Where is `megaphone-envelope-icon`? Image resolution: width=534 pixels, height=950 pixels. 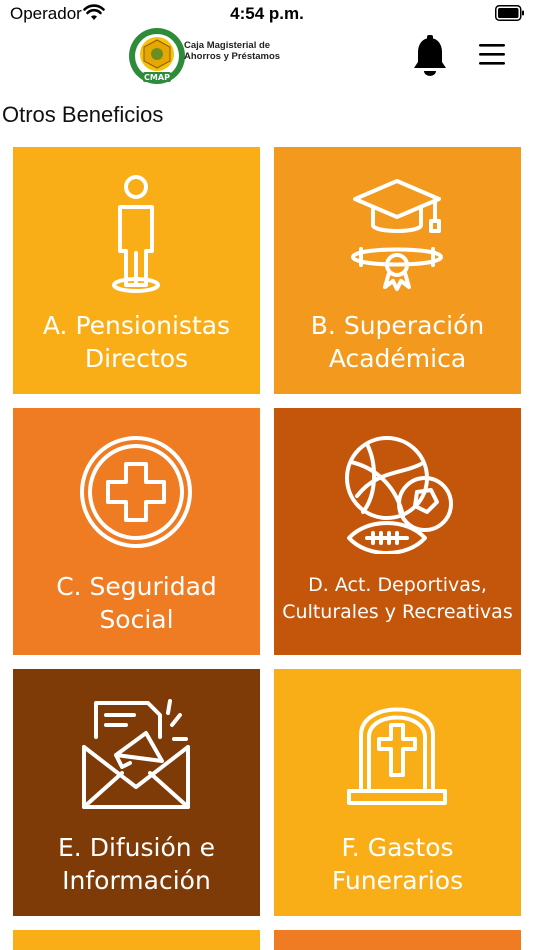 megaphone-envelope-icon is located at coordinates (136, 754).